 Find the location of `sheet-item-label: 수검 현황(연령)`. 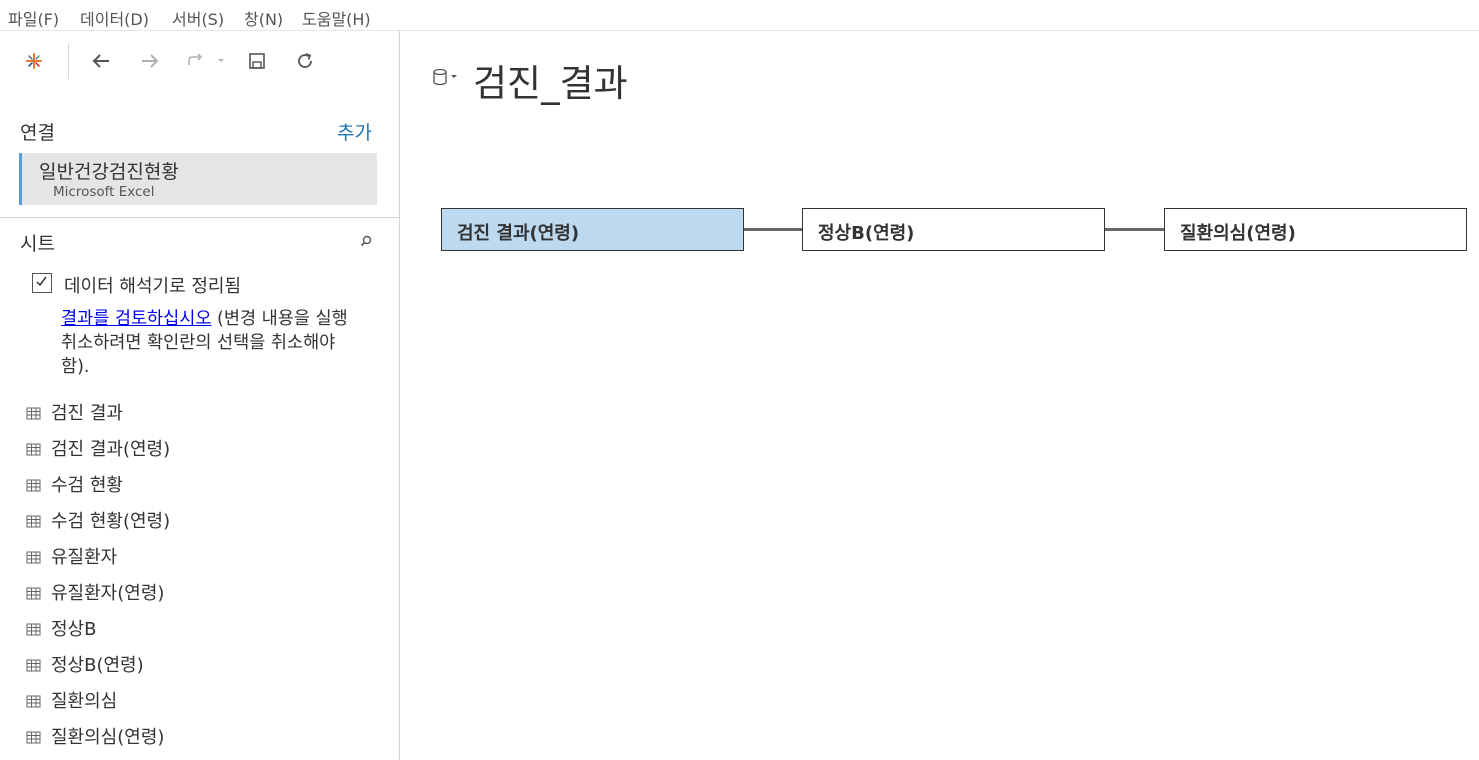

sheet-item-label: 수검 현황(연령) is located at coordinates (111, 521).